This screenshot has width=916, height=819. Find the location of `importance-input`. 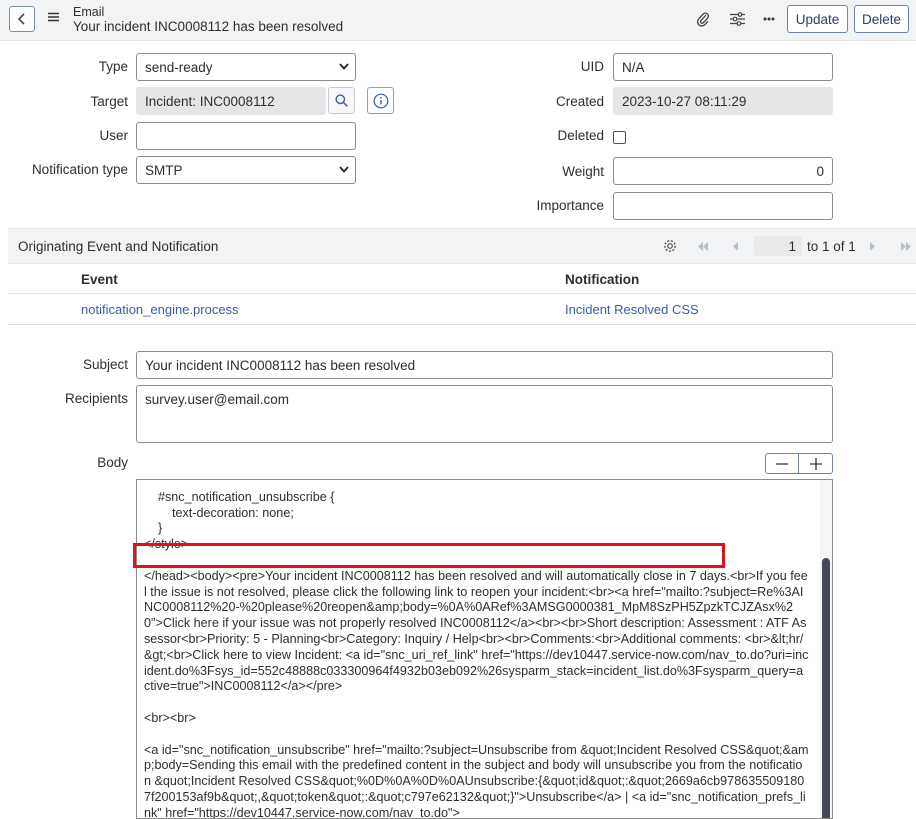

importance-input is located at coordinates (723, 206).